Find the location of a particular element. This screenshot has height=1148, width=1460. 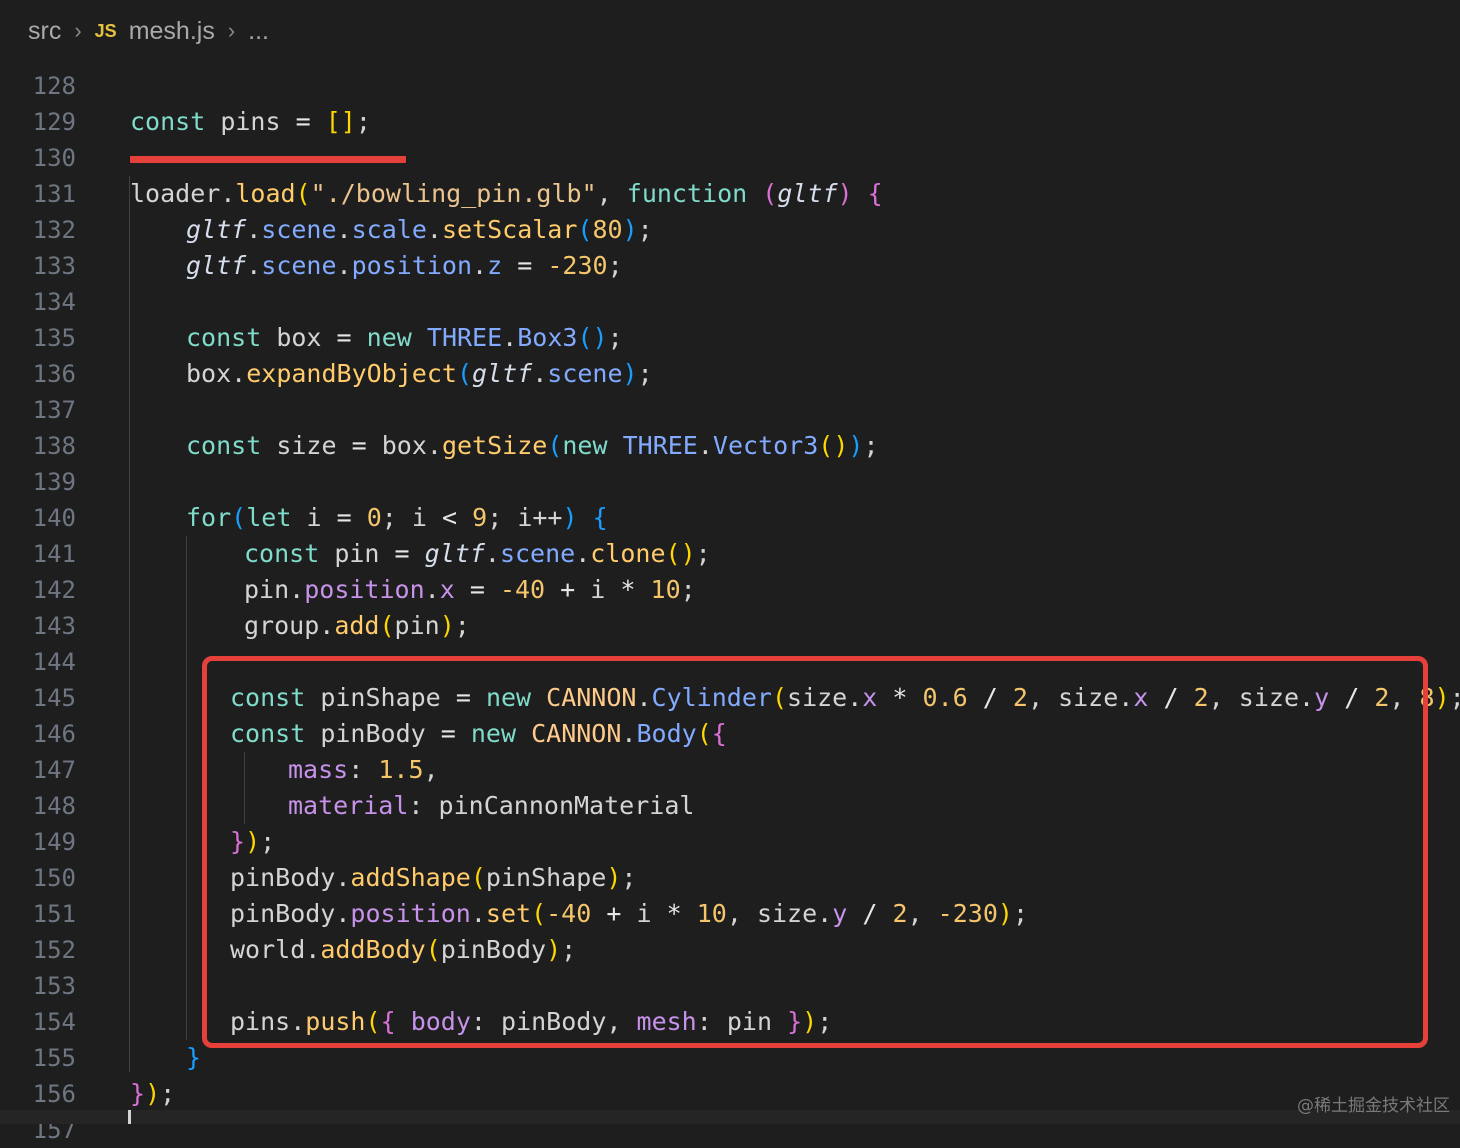

line-number: 140 is located at coordinates (54, 518).